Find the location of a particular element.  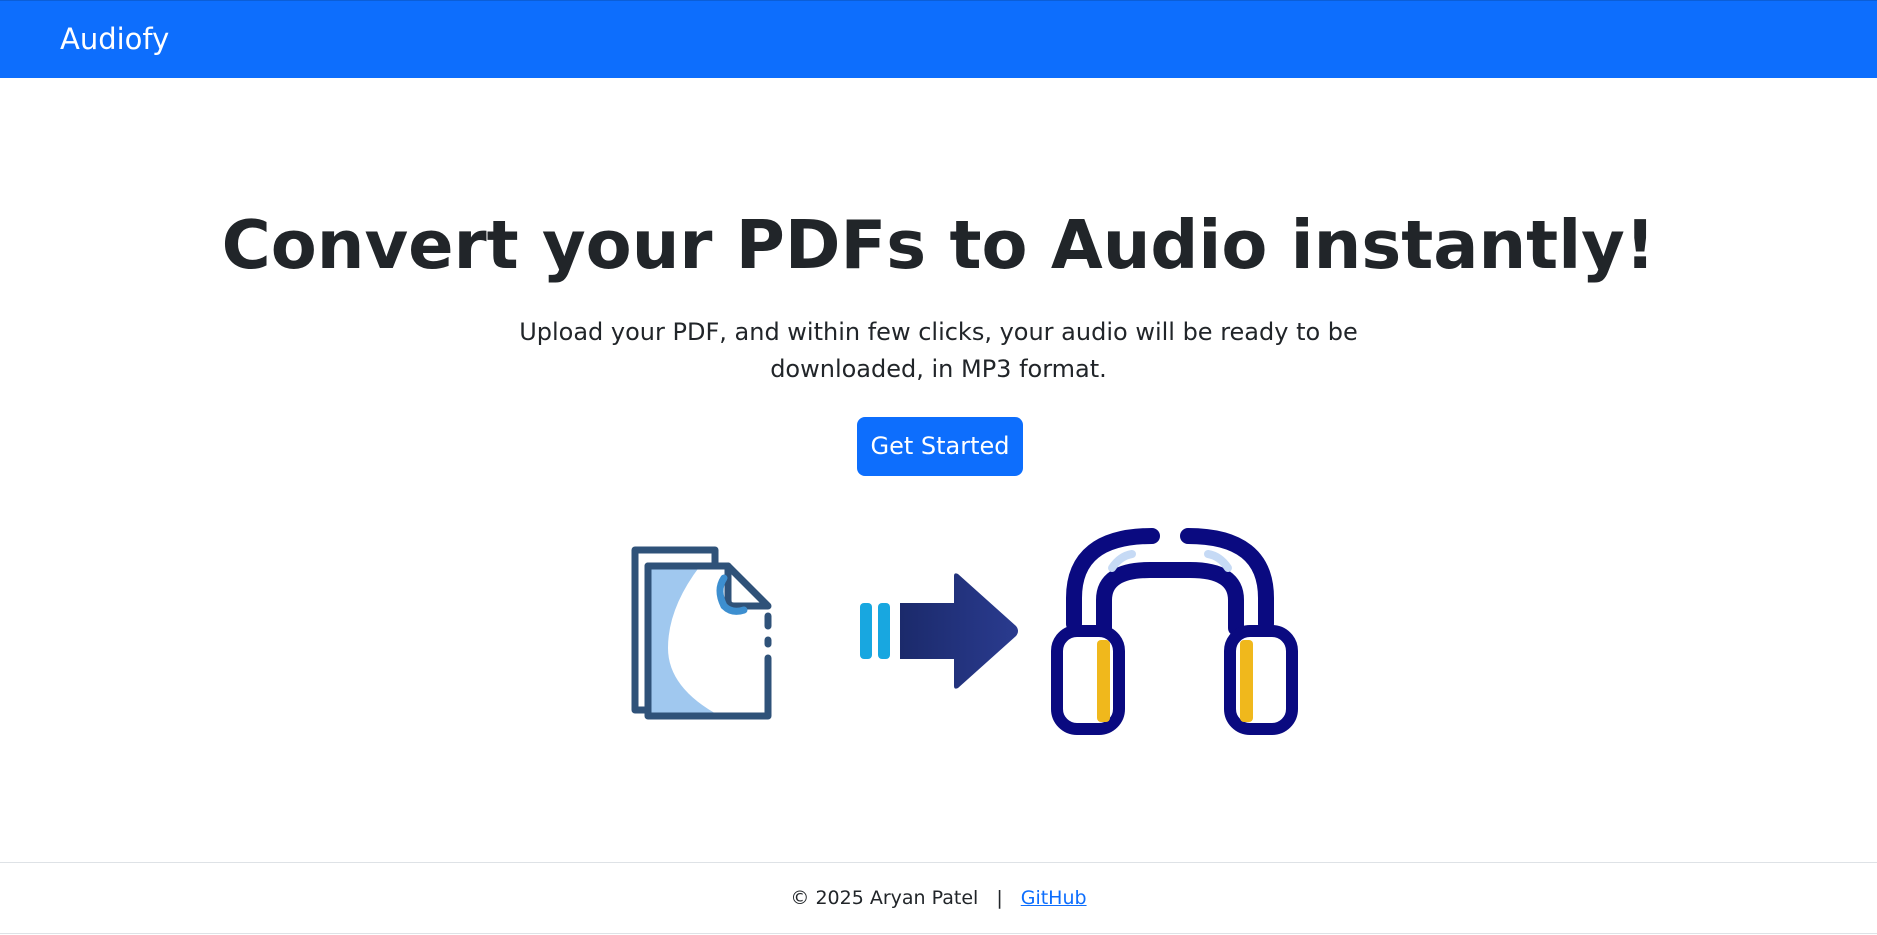

pdf-document-icon is located at coordinates (701, 633).